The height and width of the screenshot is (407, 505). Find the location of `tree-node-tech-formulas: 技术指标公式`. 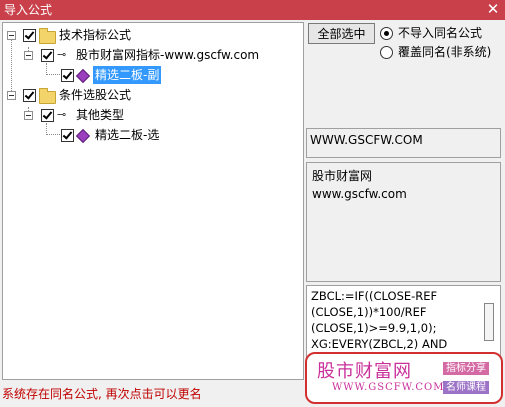

tree-node-tech-formulas: 技术指标公式 is located at coordinates (153, 35).